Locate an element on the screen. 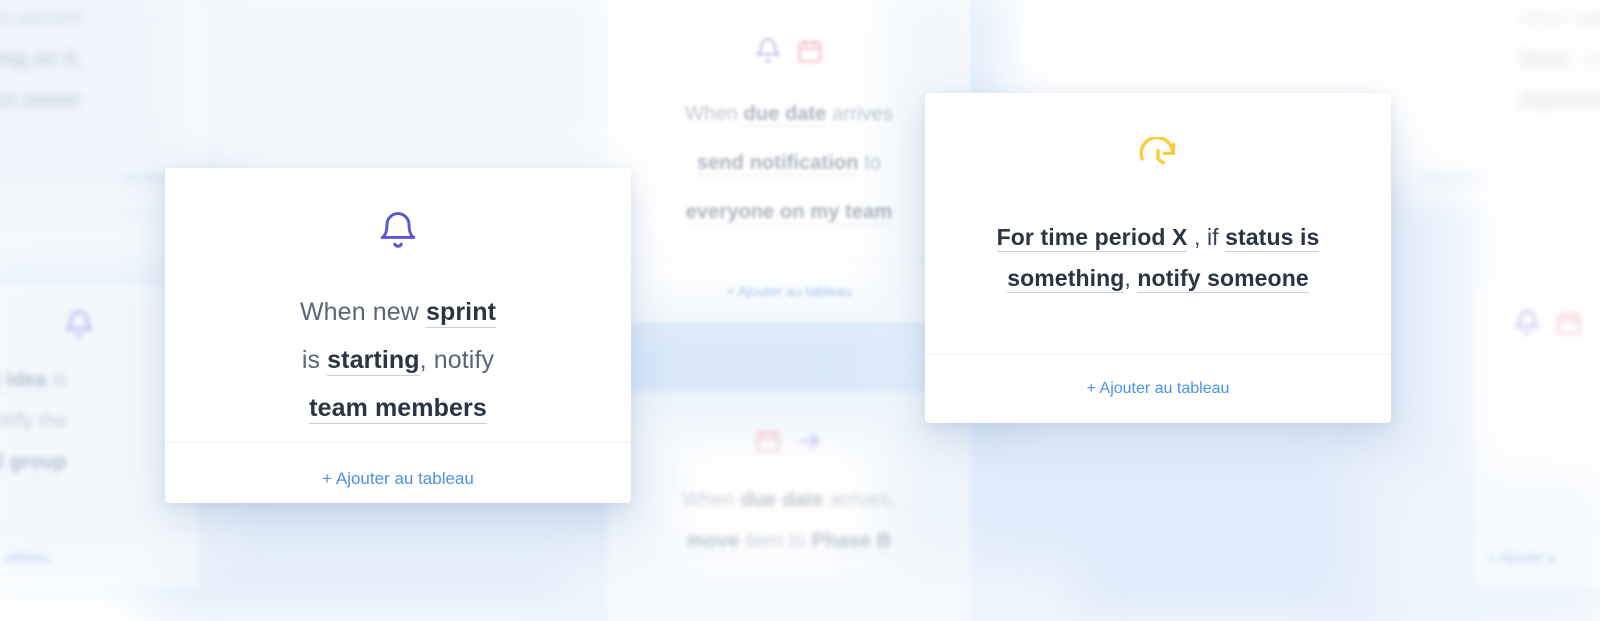 Image resolution: width=1600 pixels, height=621 pixels. recipe-token: move is located at coordinates (713, 542).